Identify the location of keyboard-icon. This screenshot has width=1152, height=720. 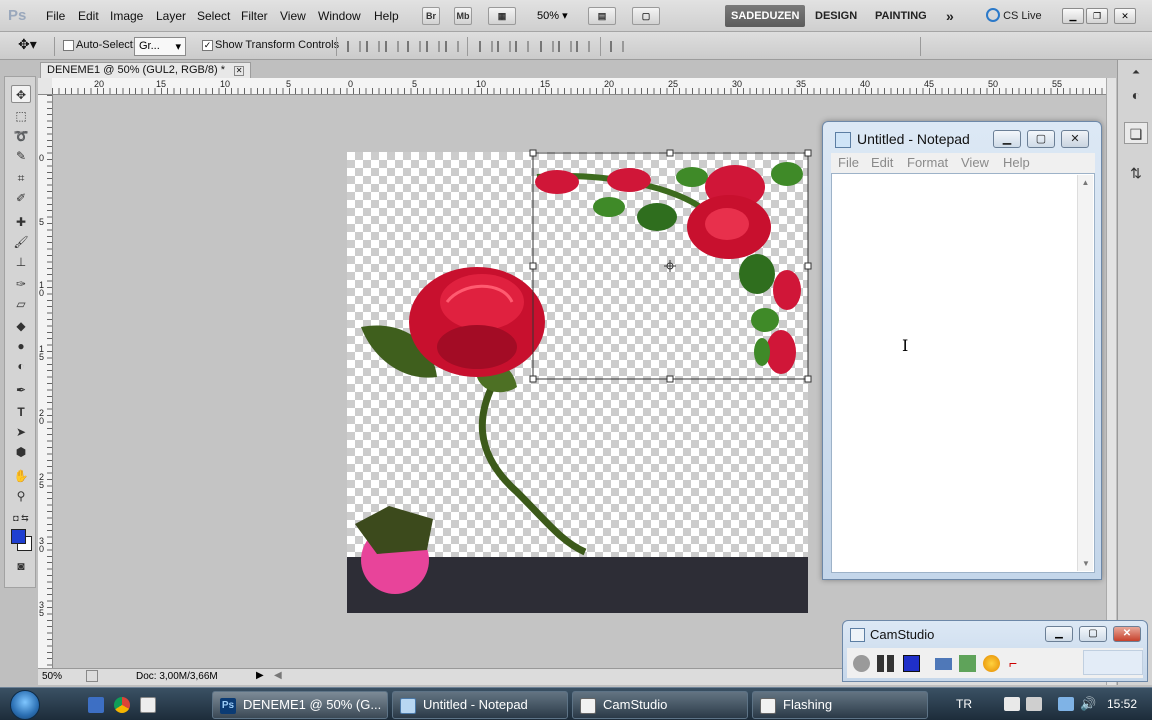
(1034, 704).